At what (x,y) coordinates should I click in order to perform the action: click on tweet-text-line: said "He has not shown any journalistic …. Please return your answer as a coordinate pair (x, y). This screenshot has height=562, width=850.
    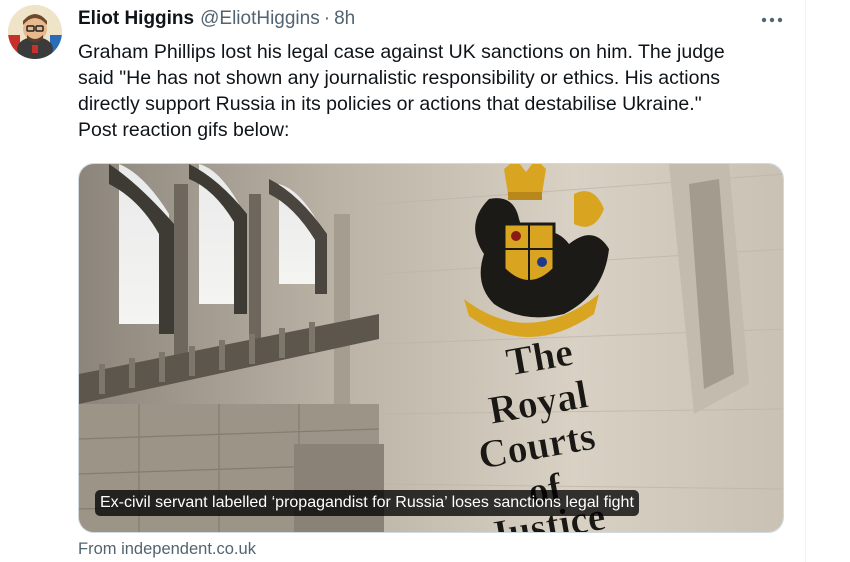
    Looking at the image, I should click on (399, 78).